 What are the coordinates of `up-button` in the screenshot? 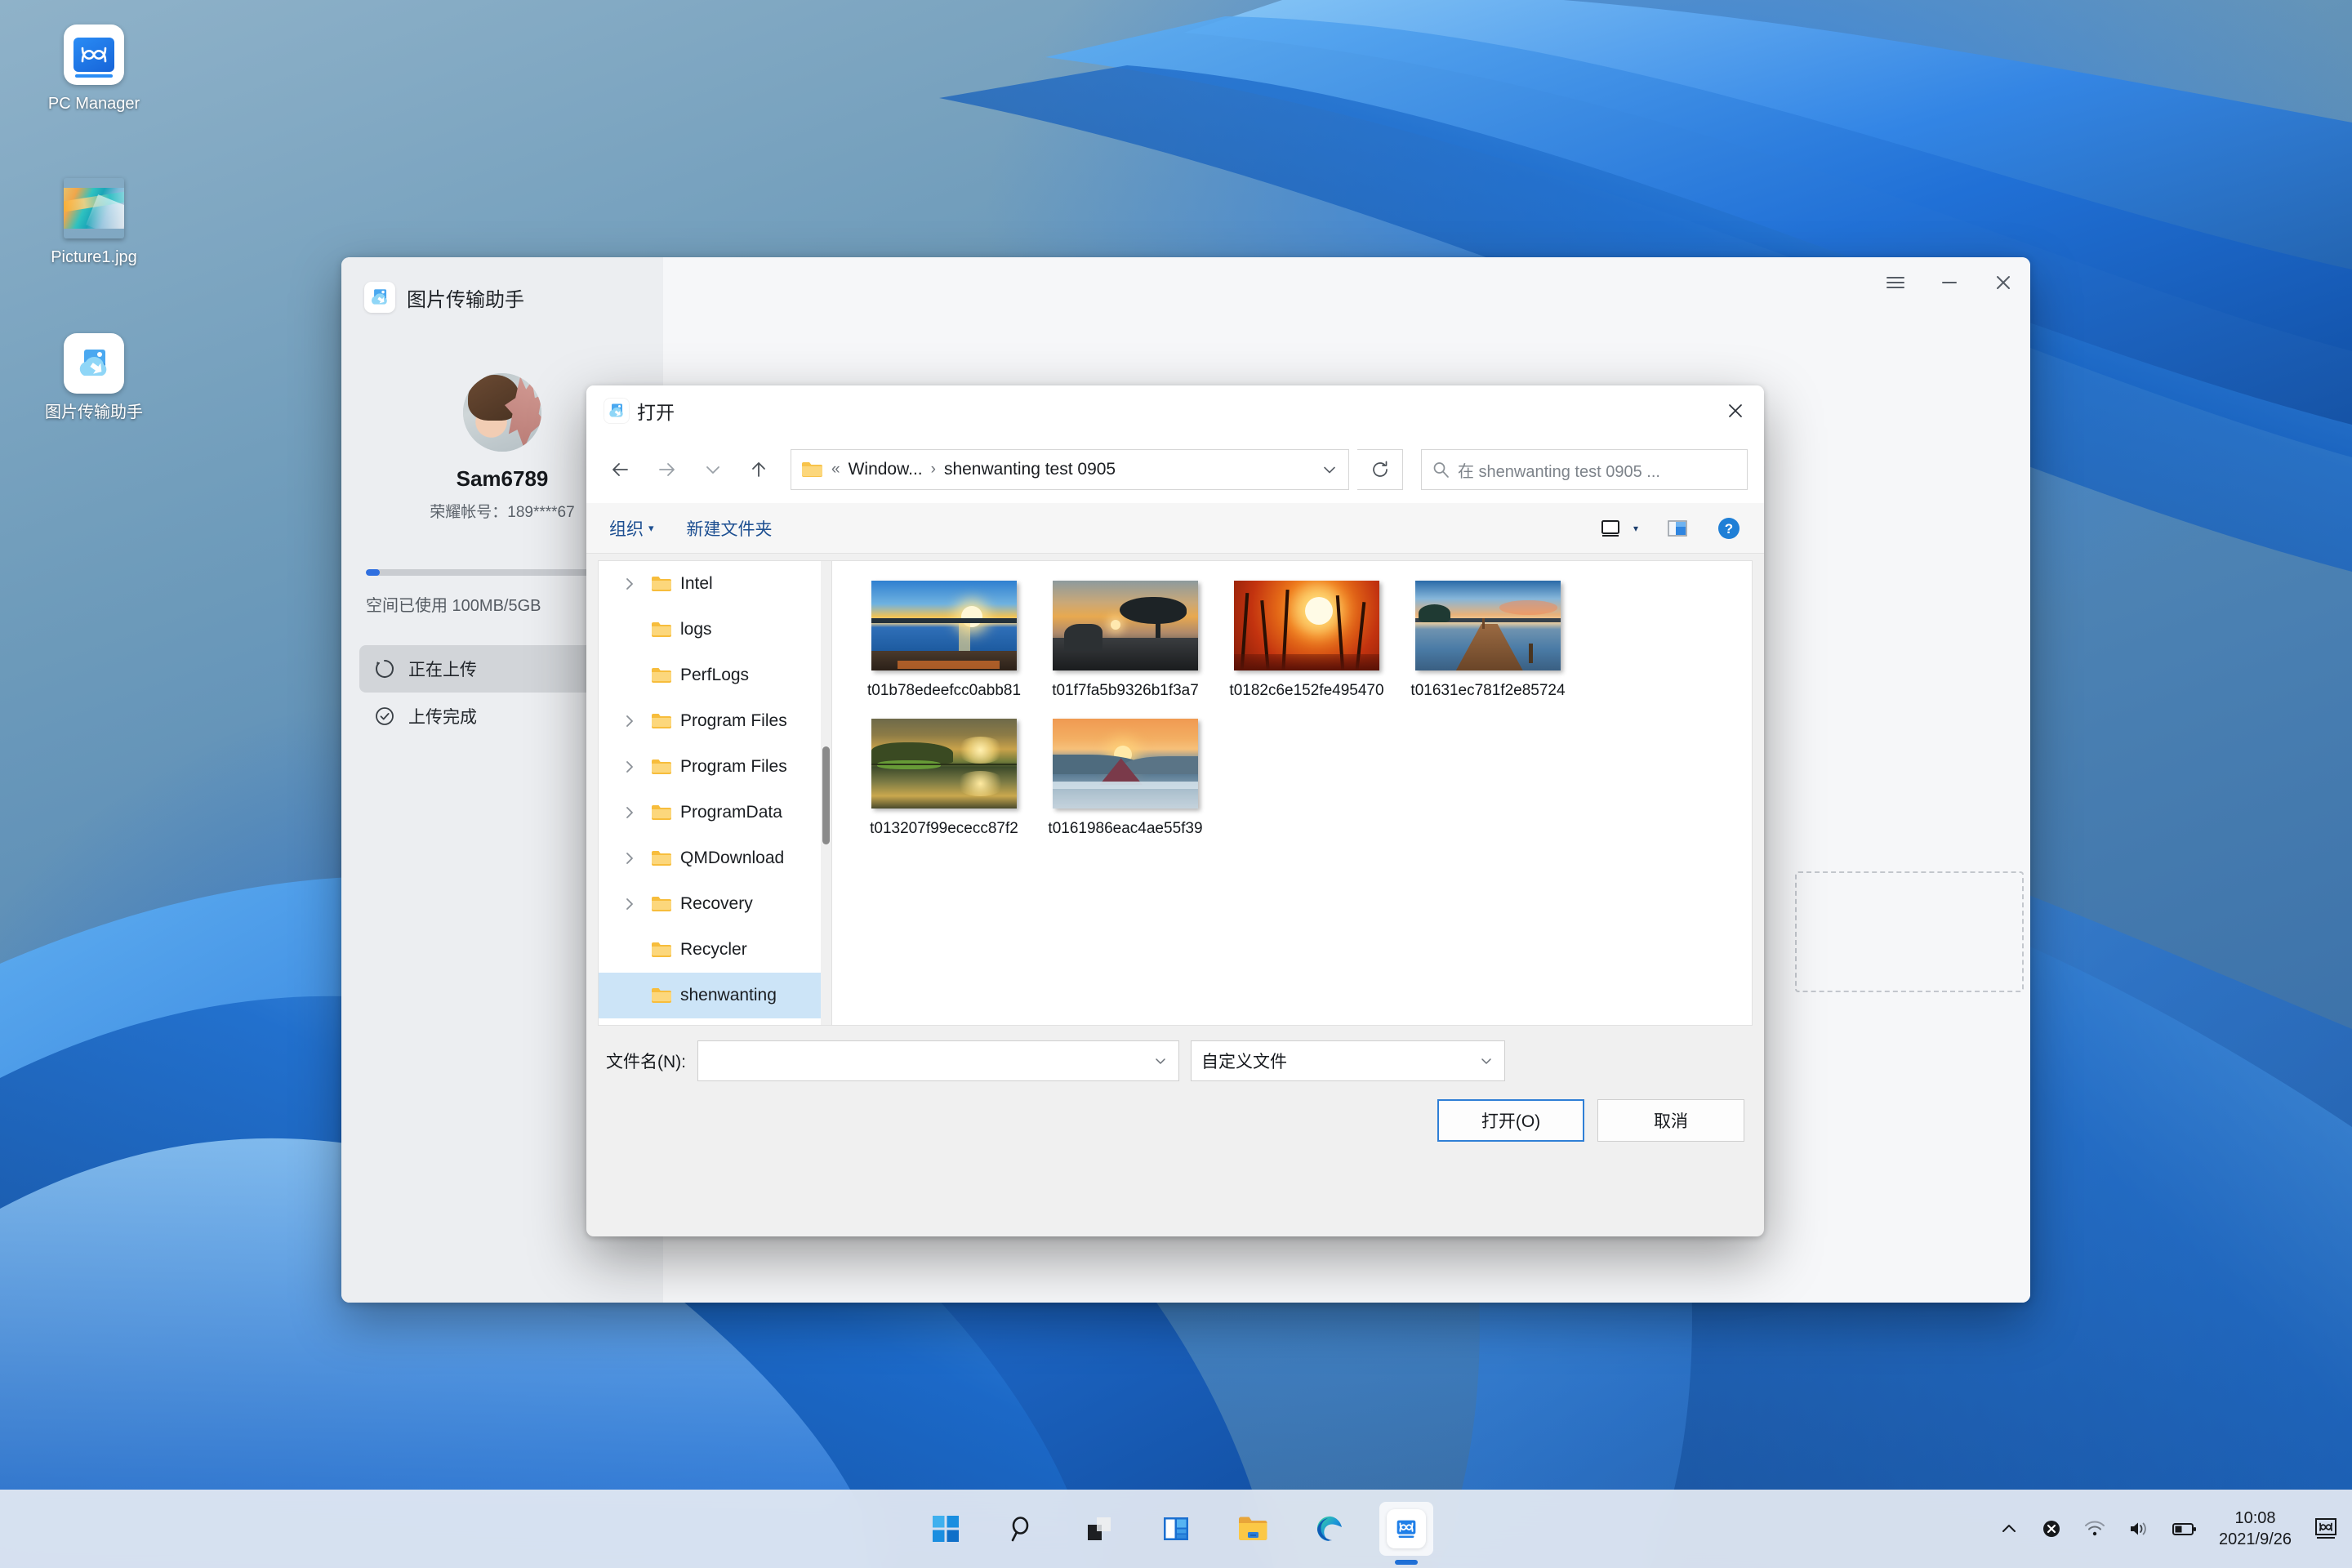 It's located at (758, 469).